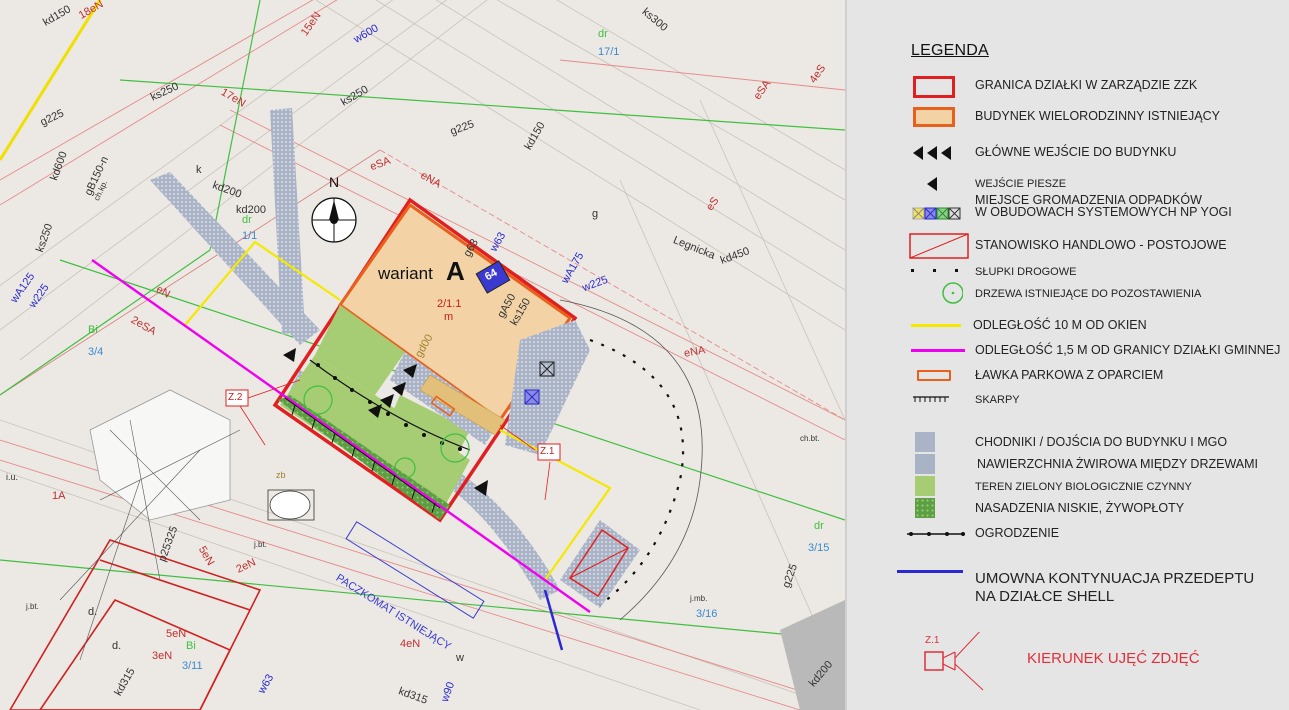 The image size is (1289, 710). Describe the element at coordinates (935, 117) in the screenshot. I see `building-swatch` at that location.